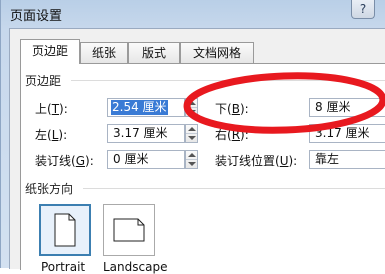 The image size is (385, 274). Describe the element at coordinates (342, 133) in the screenshot. I see `right-margin-value: 3.17 厘米` at that location.